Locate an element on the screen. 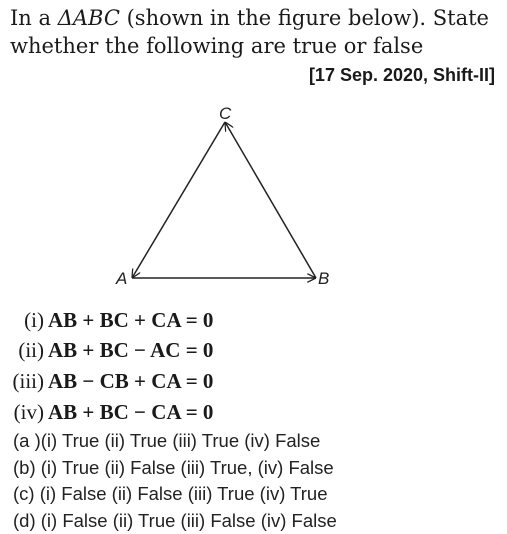  vertex-label-b: B is located at coordinates (323, 278).